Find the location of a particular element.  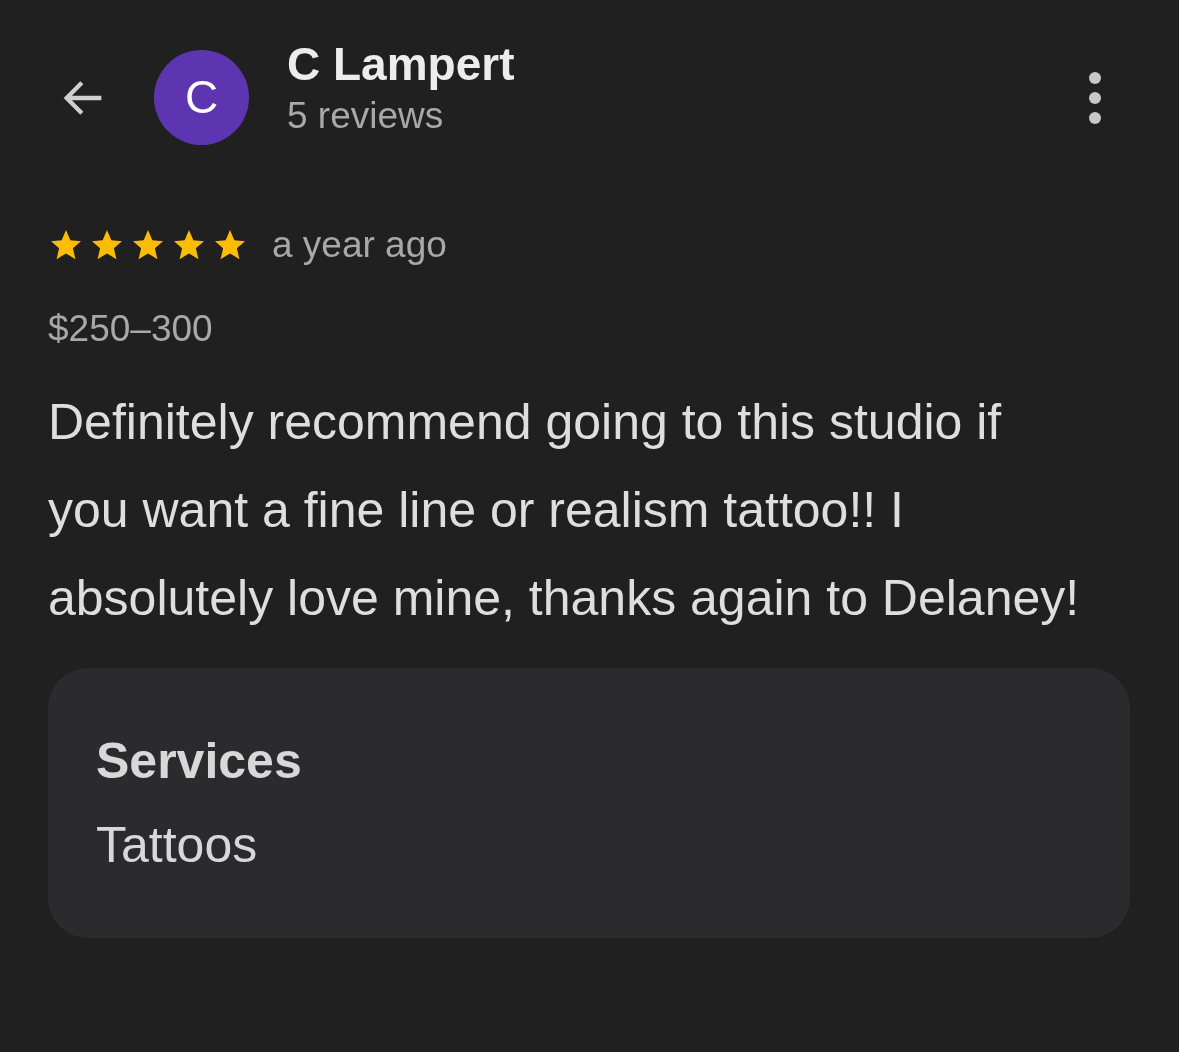

reviewer-name: C Lampert is located at coordinates (401, 64).